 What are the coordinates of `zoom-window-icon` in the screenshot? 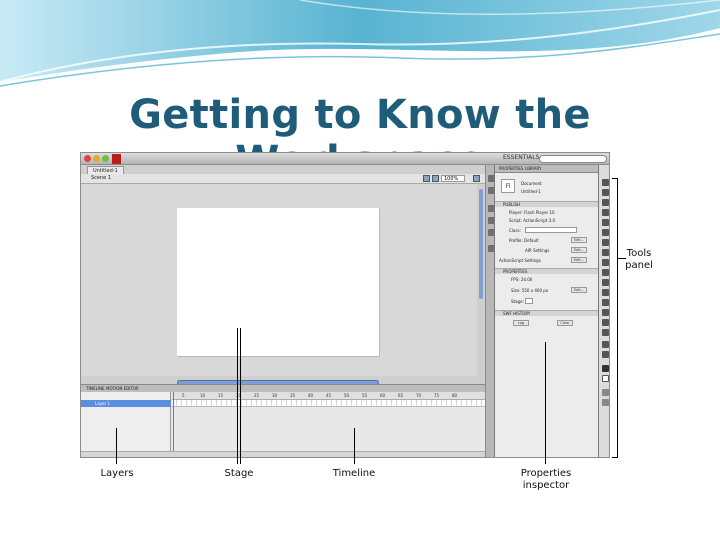 It's located at (105, 158).